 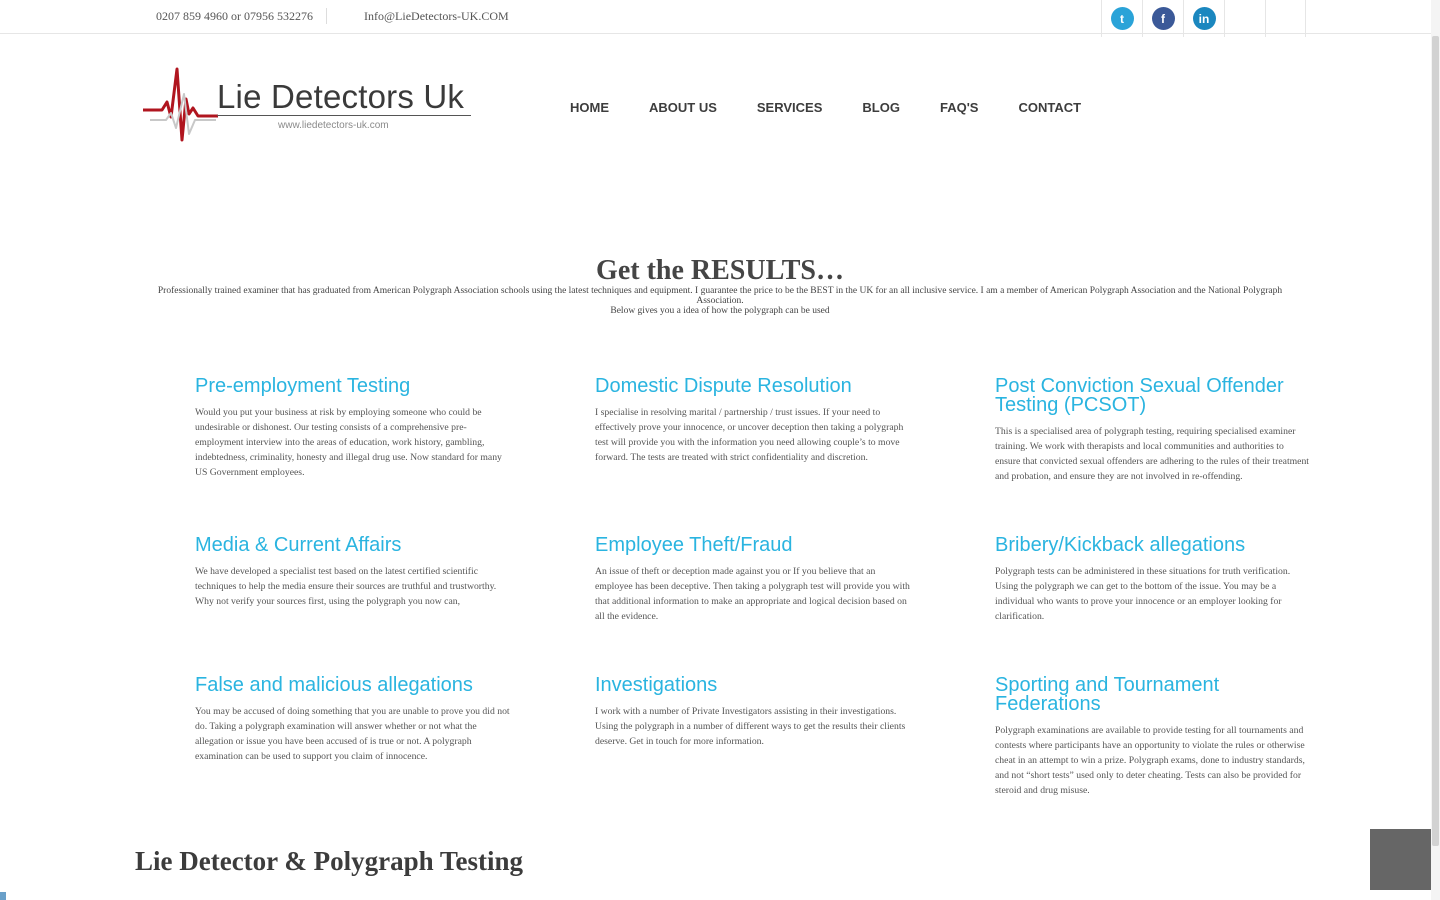 I want to click on service-title: Pre-employment Testing, so click(x=352, y=386).